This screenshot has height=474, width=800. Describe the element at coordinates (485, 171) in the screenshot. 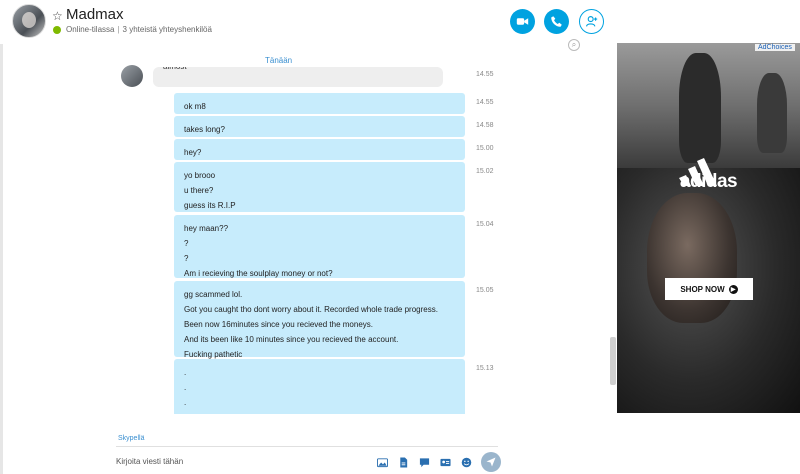

I see `message-timestamp: 15.02` at that location.